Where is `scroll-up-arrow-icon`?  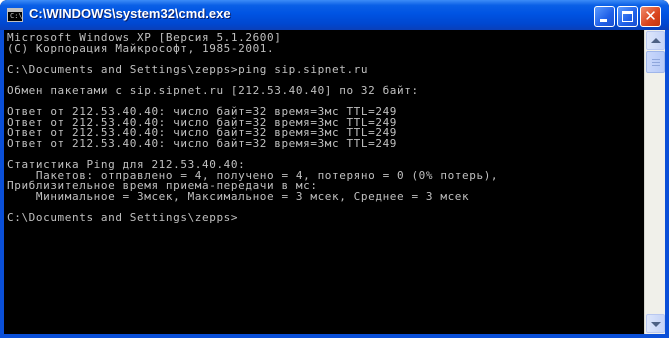 scroll-up-arrow-icon is located at coordinates (656, 40).